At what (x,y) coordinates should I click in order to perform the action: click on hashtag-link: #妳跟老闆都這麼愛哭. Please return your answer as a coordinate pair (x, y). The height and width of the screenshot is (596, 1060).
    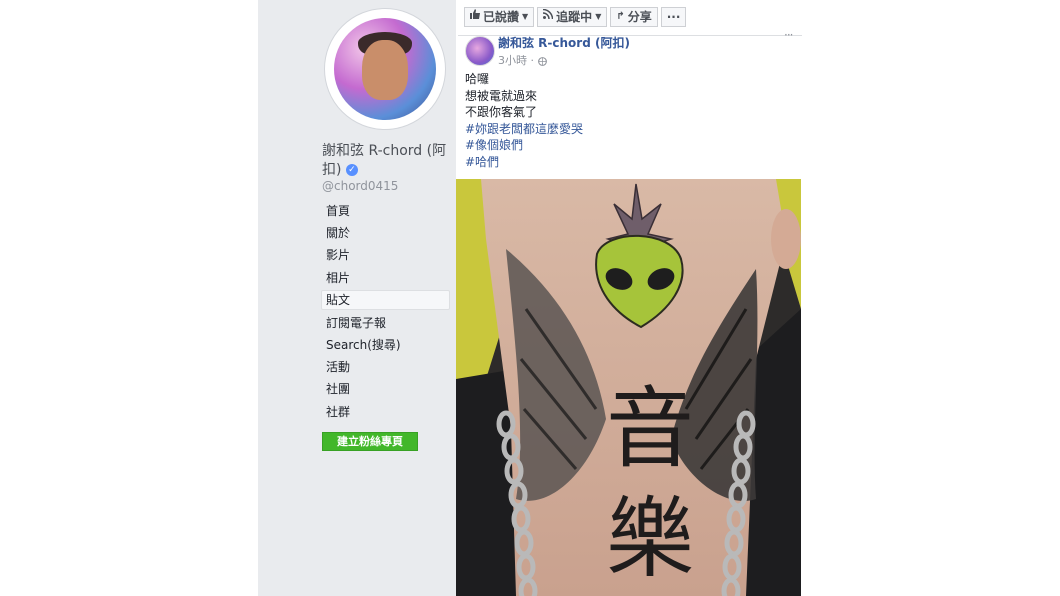
    Looking at the image, I should click on (524, 129).